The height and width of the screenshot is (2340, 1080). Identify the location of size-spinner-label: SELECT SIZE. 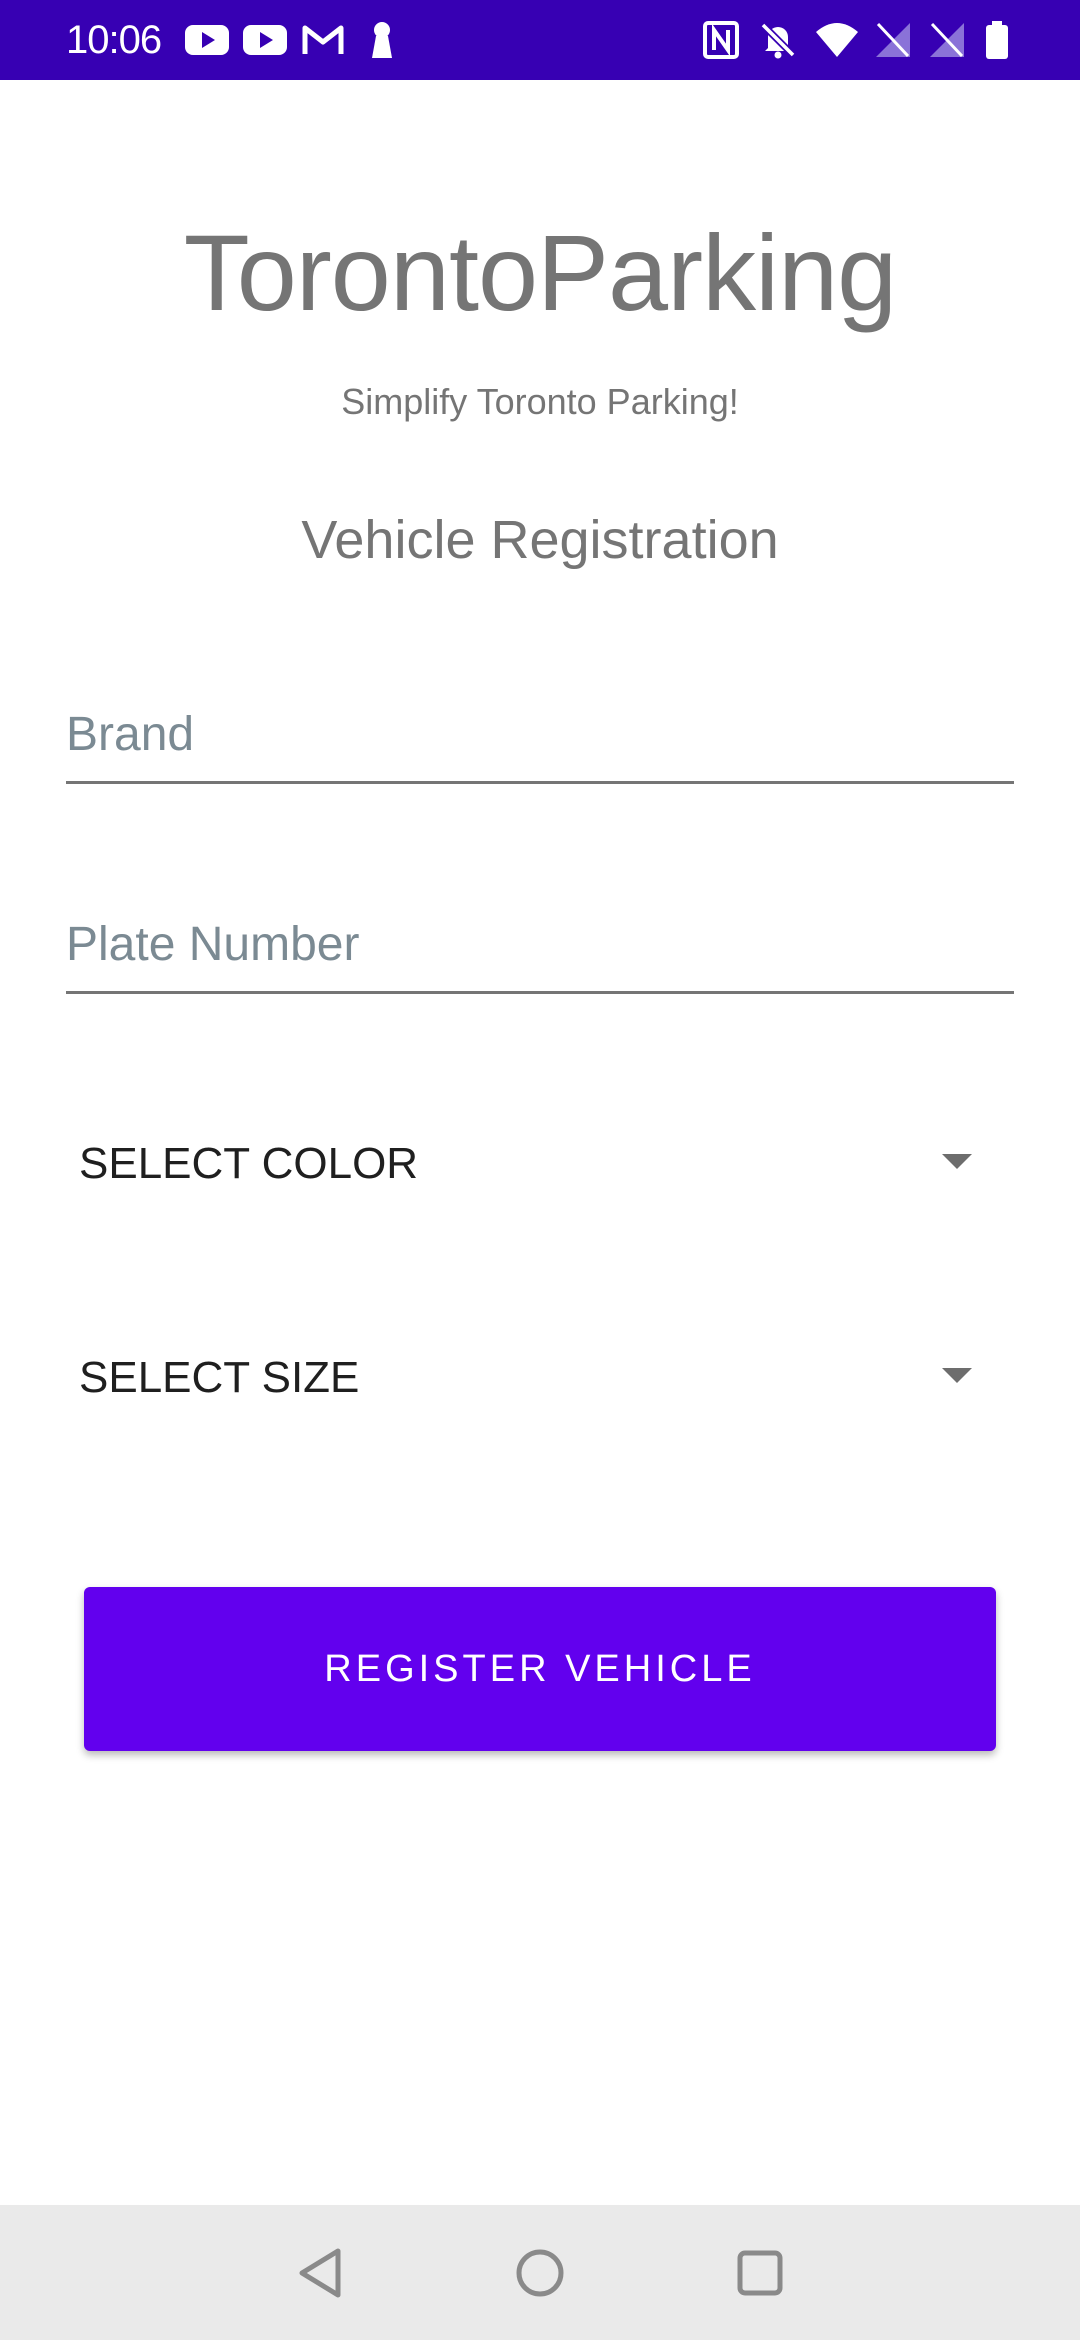
(219, 1377).